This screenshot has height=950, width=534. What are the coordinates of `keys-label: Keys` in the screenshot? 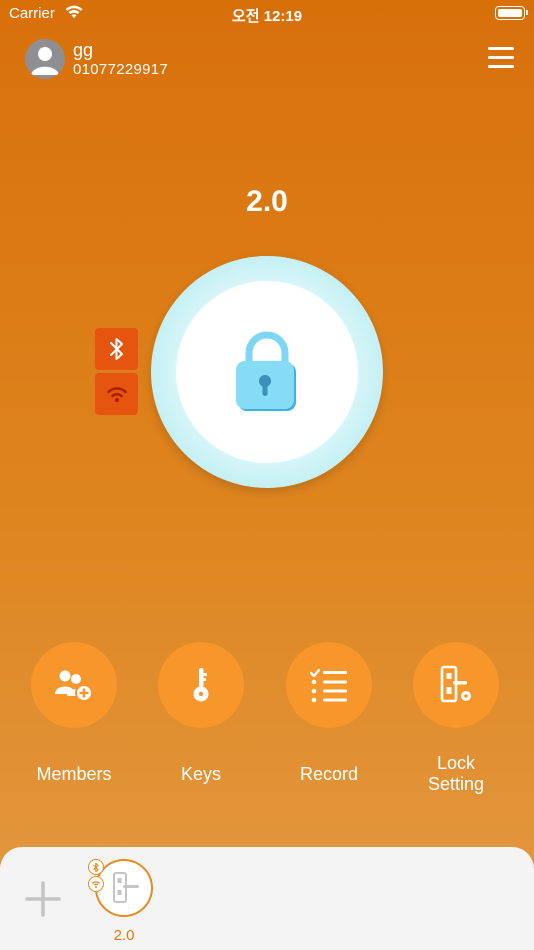 It's located at (201, 774).